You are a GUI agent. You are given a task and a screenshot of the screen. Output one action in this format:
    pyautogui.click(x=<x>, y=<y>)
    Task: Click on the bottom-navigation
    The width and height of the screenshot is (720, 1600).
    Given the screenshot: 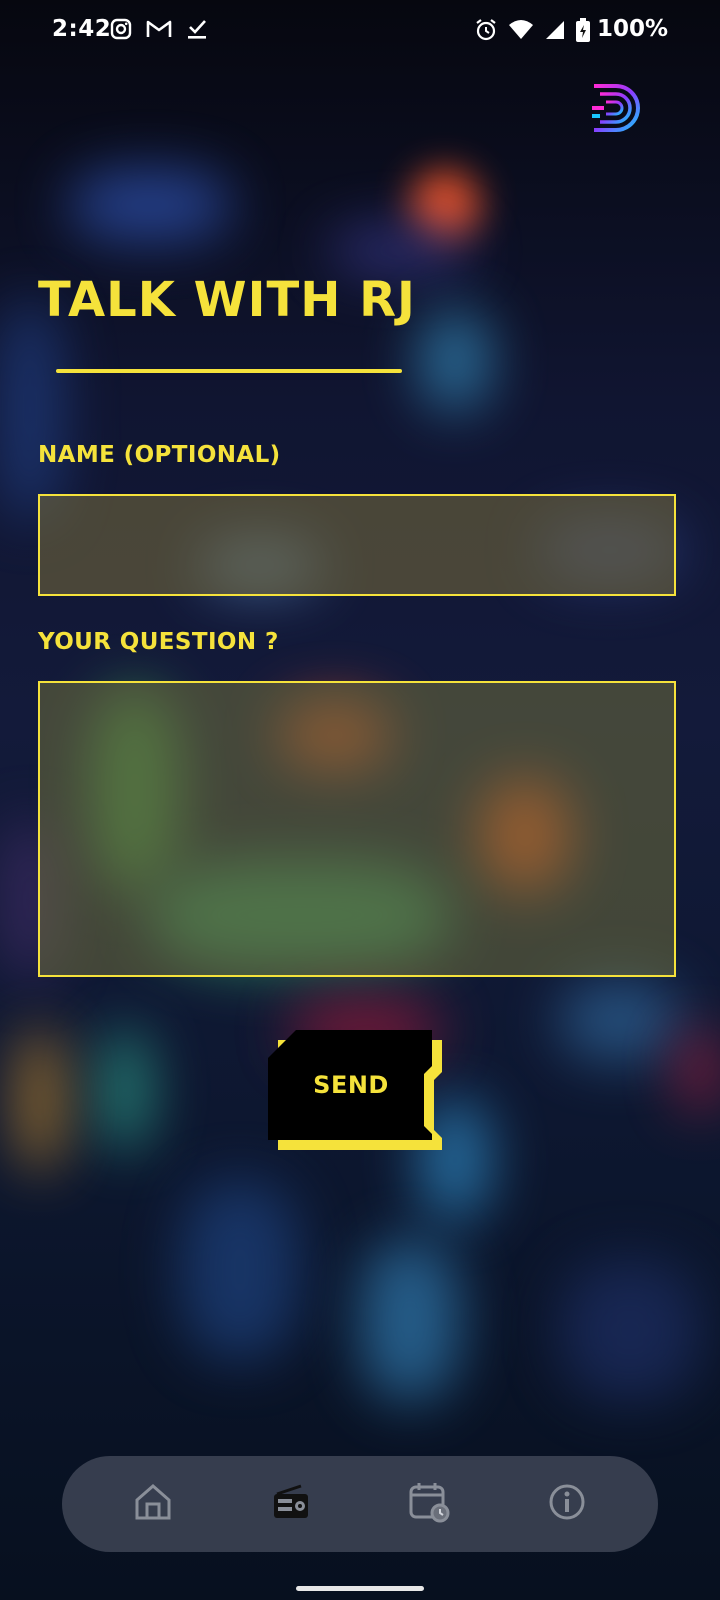 What is the action you would take?
    pyautogui.click(x=360, y=1504)
    